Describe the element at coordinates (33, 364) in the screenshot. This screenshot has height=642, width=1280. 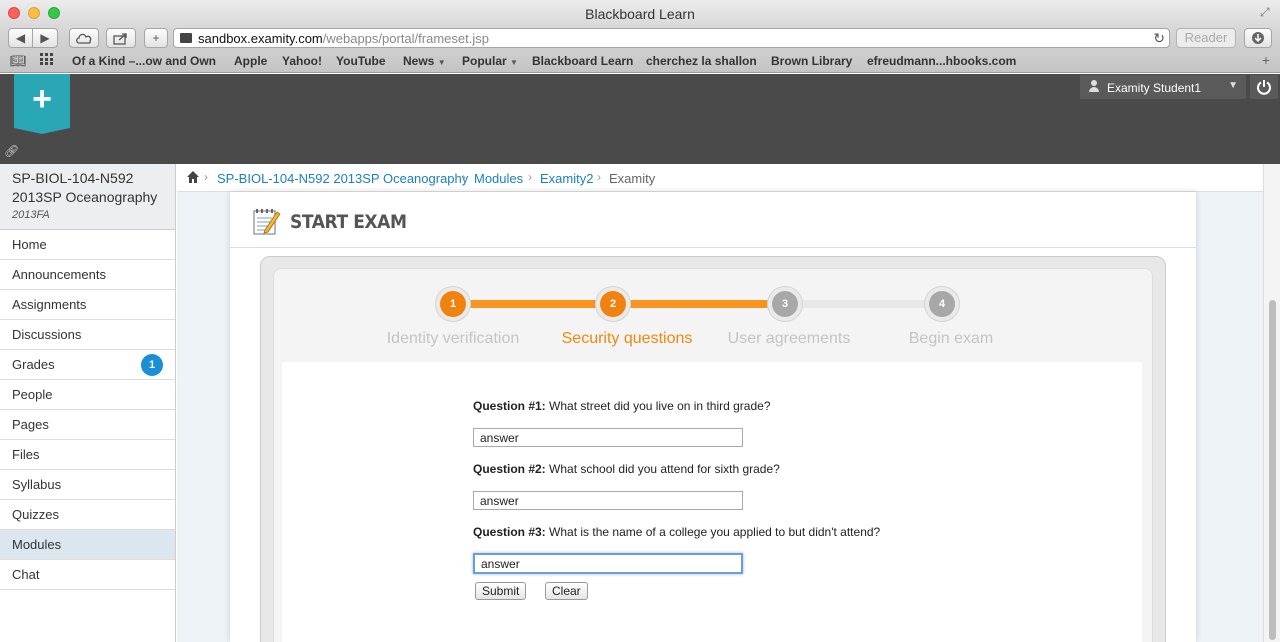
I see `nav-item-label: Grades` at that location.